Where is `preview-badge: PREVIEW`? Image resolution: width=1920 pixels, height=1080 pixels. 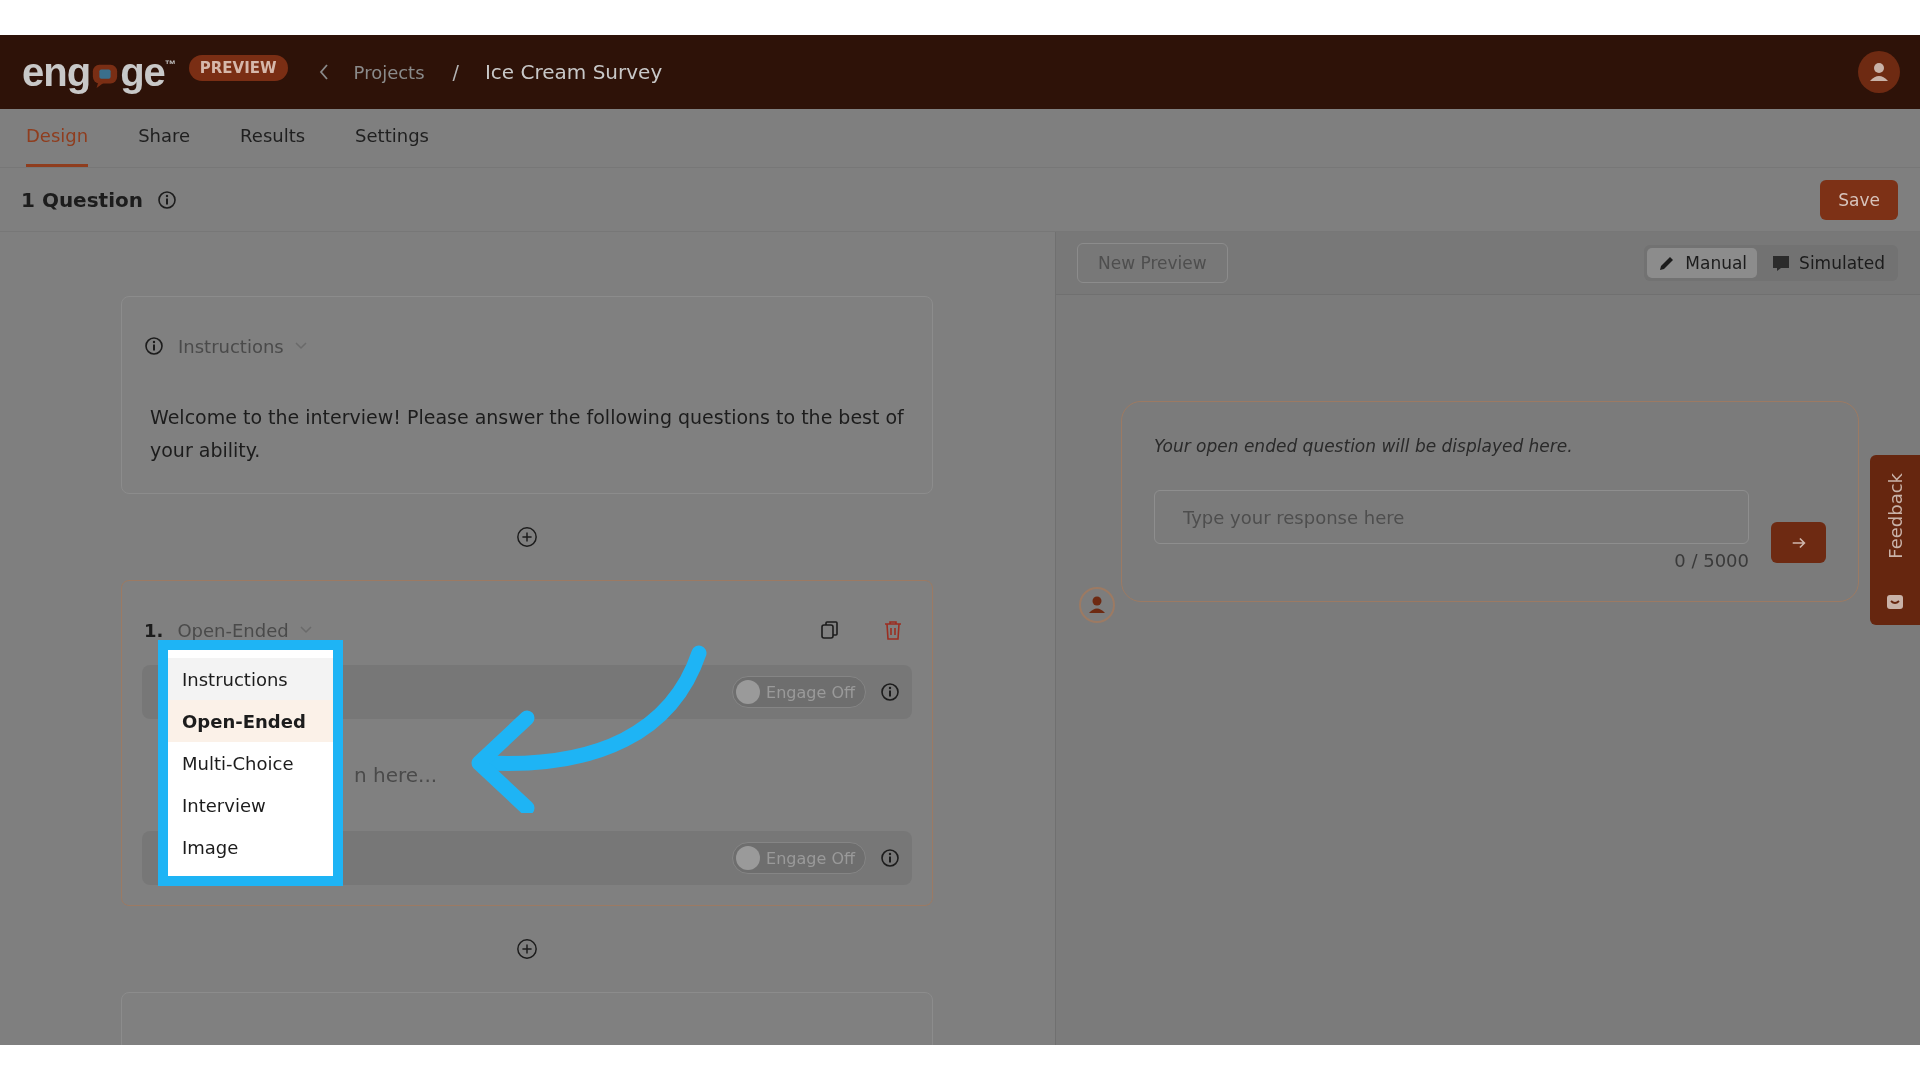
preview-badge: PREVIEW is located at coordinates (238, 68).